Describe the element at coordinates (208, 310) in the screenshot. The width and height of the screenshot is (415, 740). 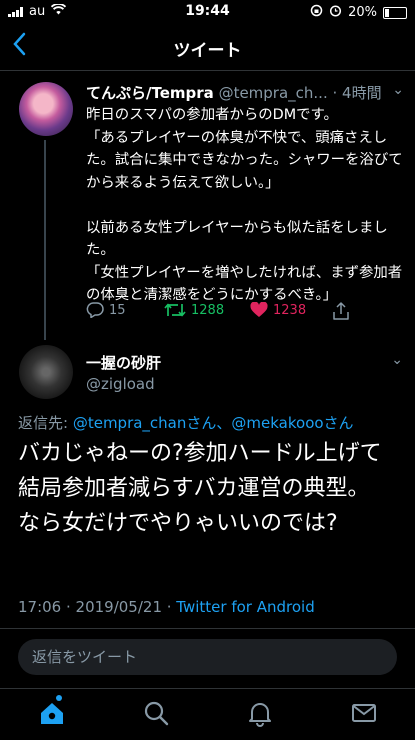
I see `retweet-count: 1288` at that location.